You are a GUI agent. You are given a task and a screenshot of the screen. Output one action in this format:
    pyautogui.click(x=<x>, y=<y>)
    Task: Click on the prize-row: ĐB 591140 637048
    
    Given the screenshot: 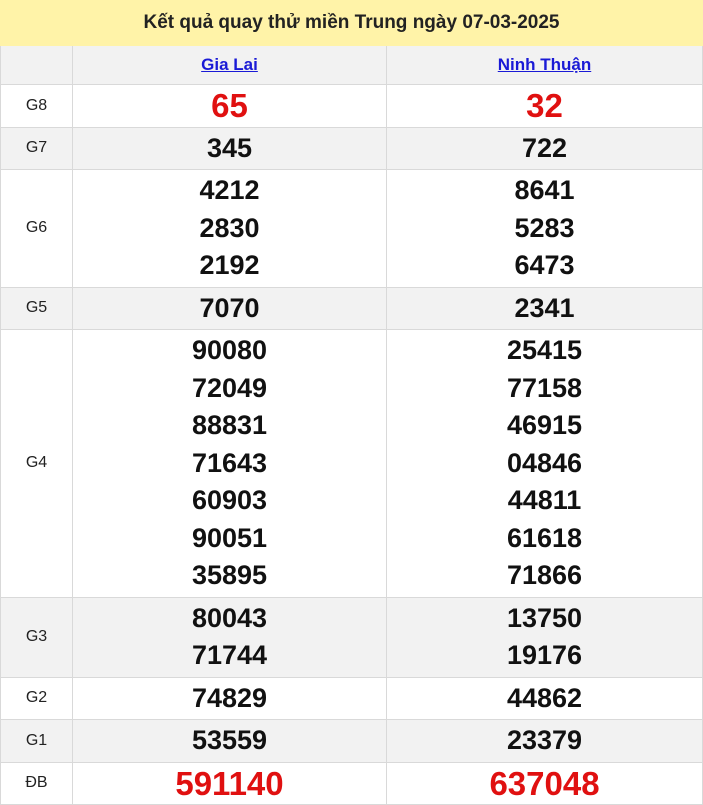 What is the action you would take?
    pyautogui.click(x=351, y=783)
    